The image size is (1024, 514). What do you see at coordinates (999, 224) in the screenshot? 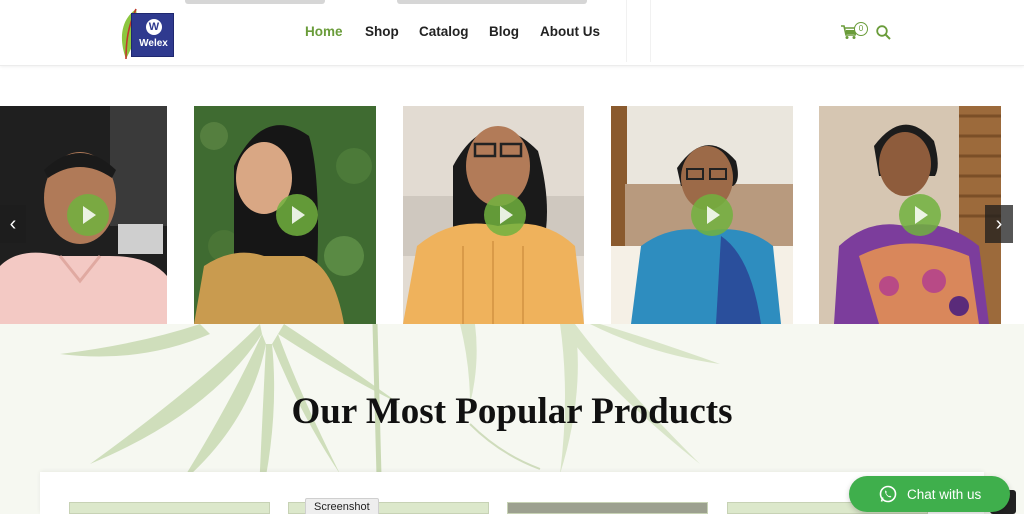
I see `carousel-next-button: ›` at bounding box center [999, 224].